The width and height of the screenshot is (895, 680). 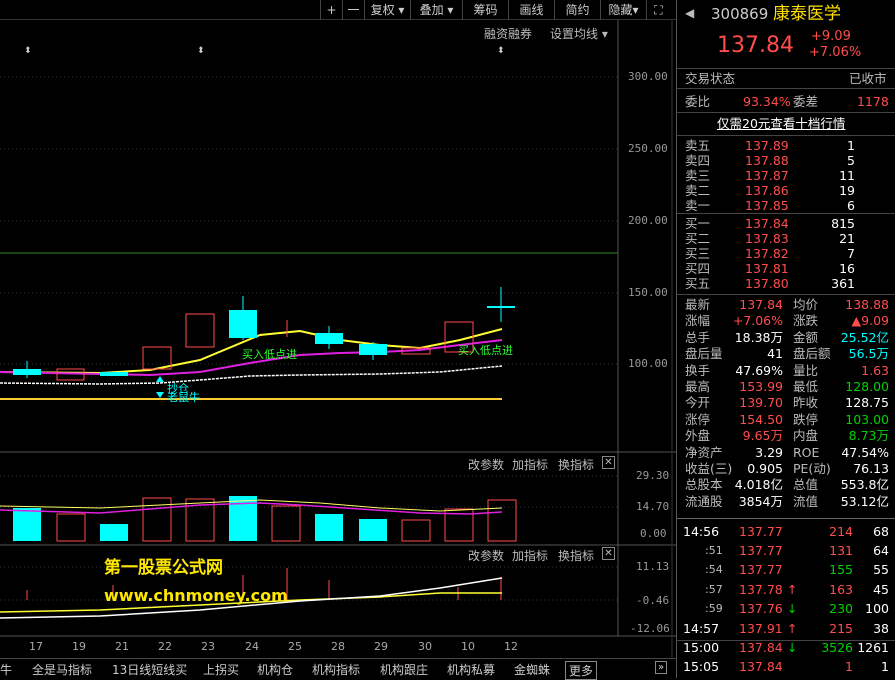 I want to click on indicator-tab: 机构指标, so click(x=336, y=669).